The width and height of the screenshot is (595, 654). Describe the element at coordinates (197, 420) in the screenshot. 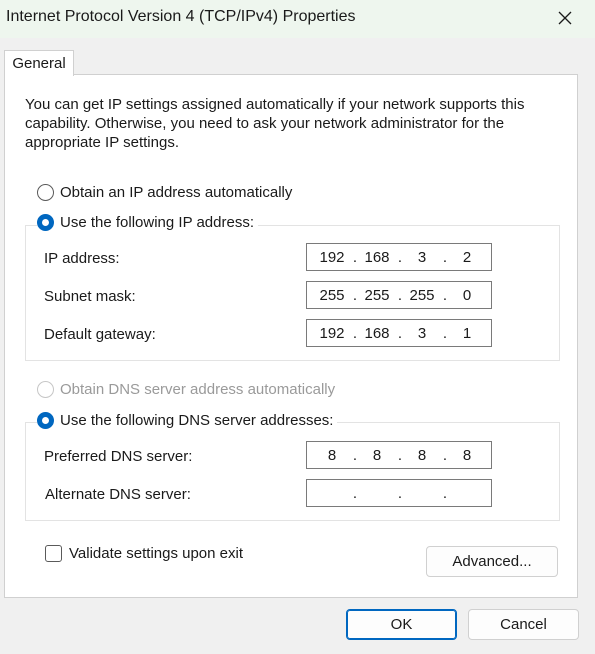

I see `use-following-dns-label: Use the following DNS server addresses:` at that location.